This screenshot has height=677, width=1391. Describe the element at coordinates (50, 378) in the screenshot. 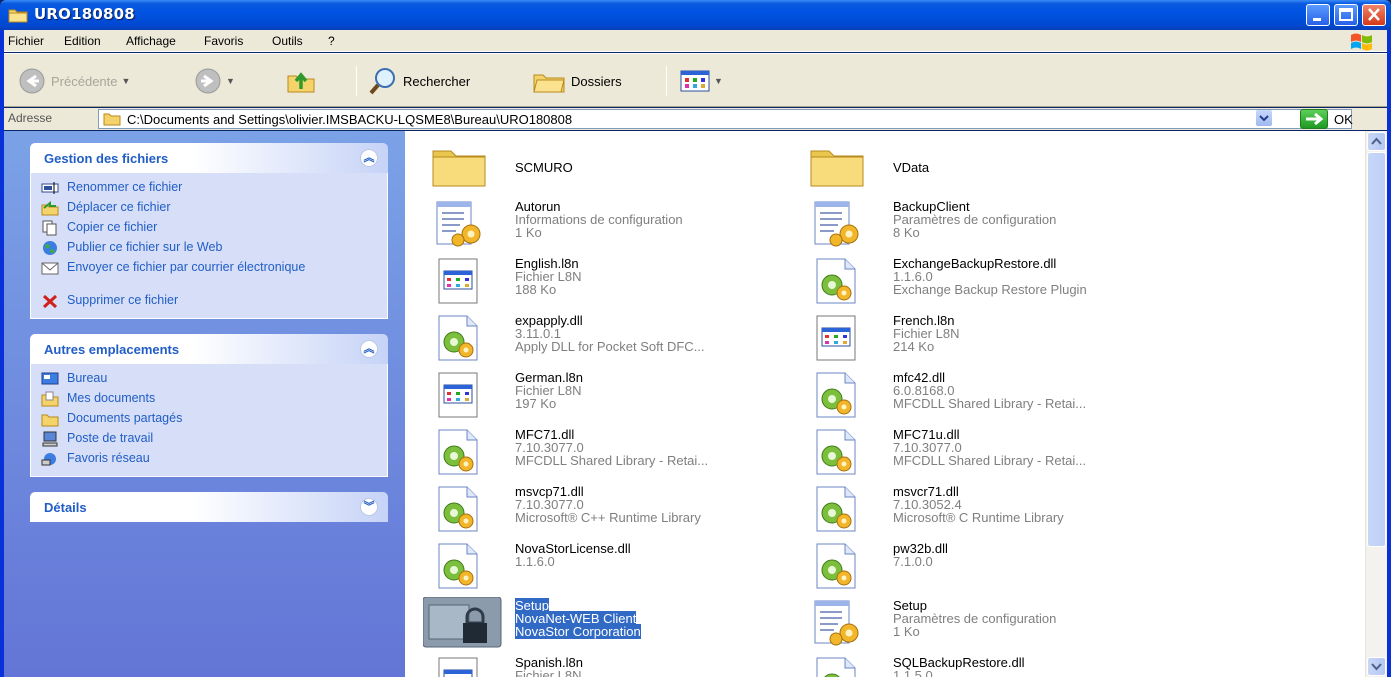

I see `desktop-icon` at that location.